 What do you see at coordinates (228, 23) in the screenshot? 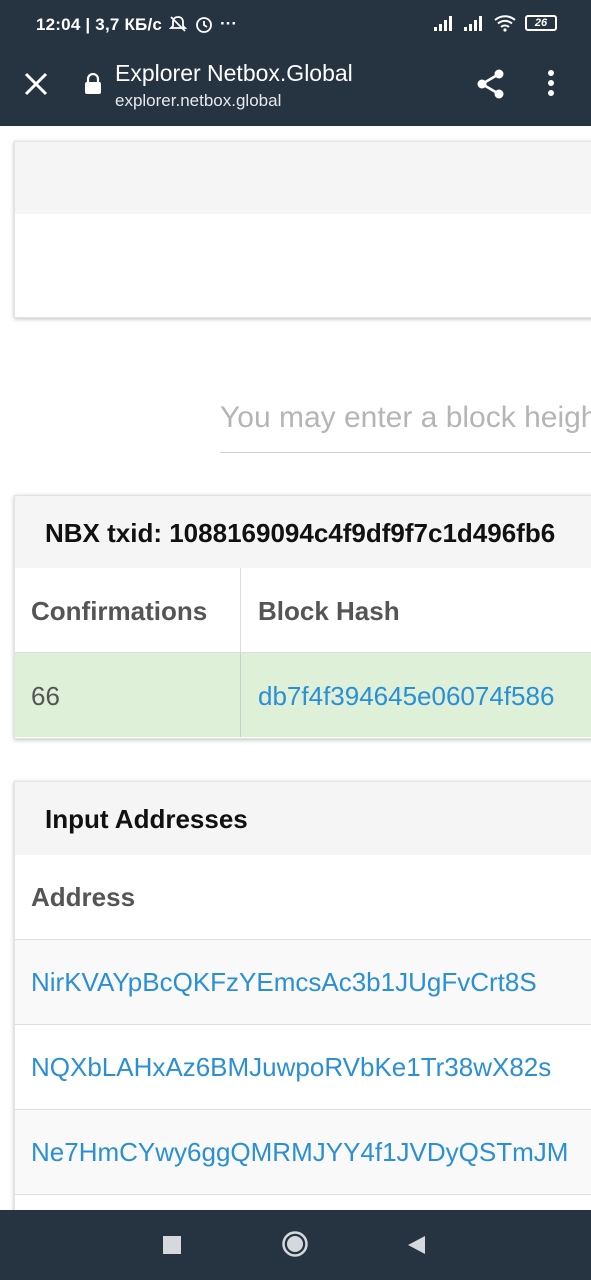
I see `more-dots-icon: ···` at bounding box center [228, 23].